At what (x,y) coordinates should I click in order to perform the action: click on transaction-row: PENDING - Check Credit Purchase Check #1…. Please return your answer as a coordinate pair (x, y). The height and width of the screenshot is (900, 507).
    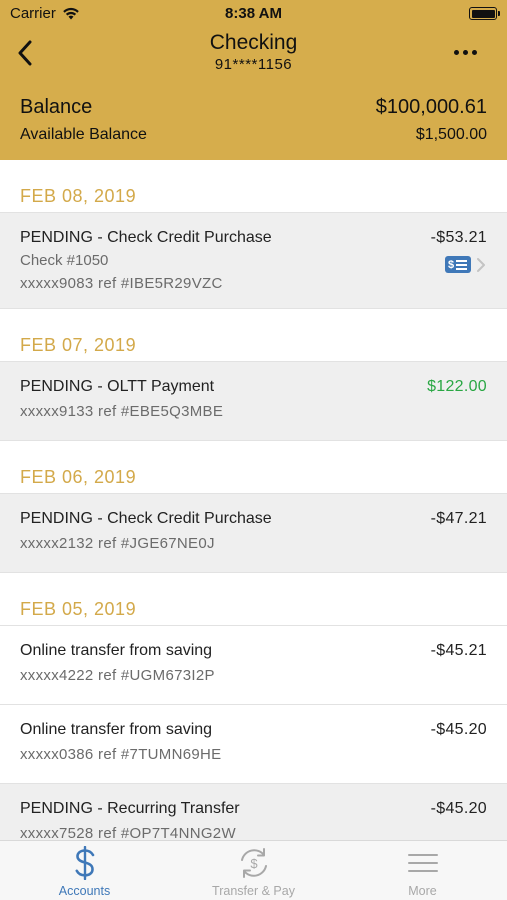
    Looking at the image, I should click on (253, 261).